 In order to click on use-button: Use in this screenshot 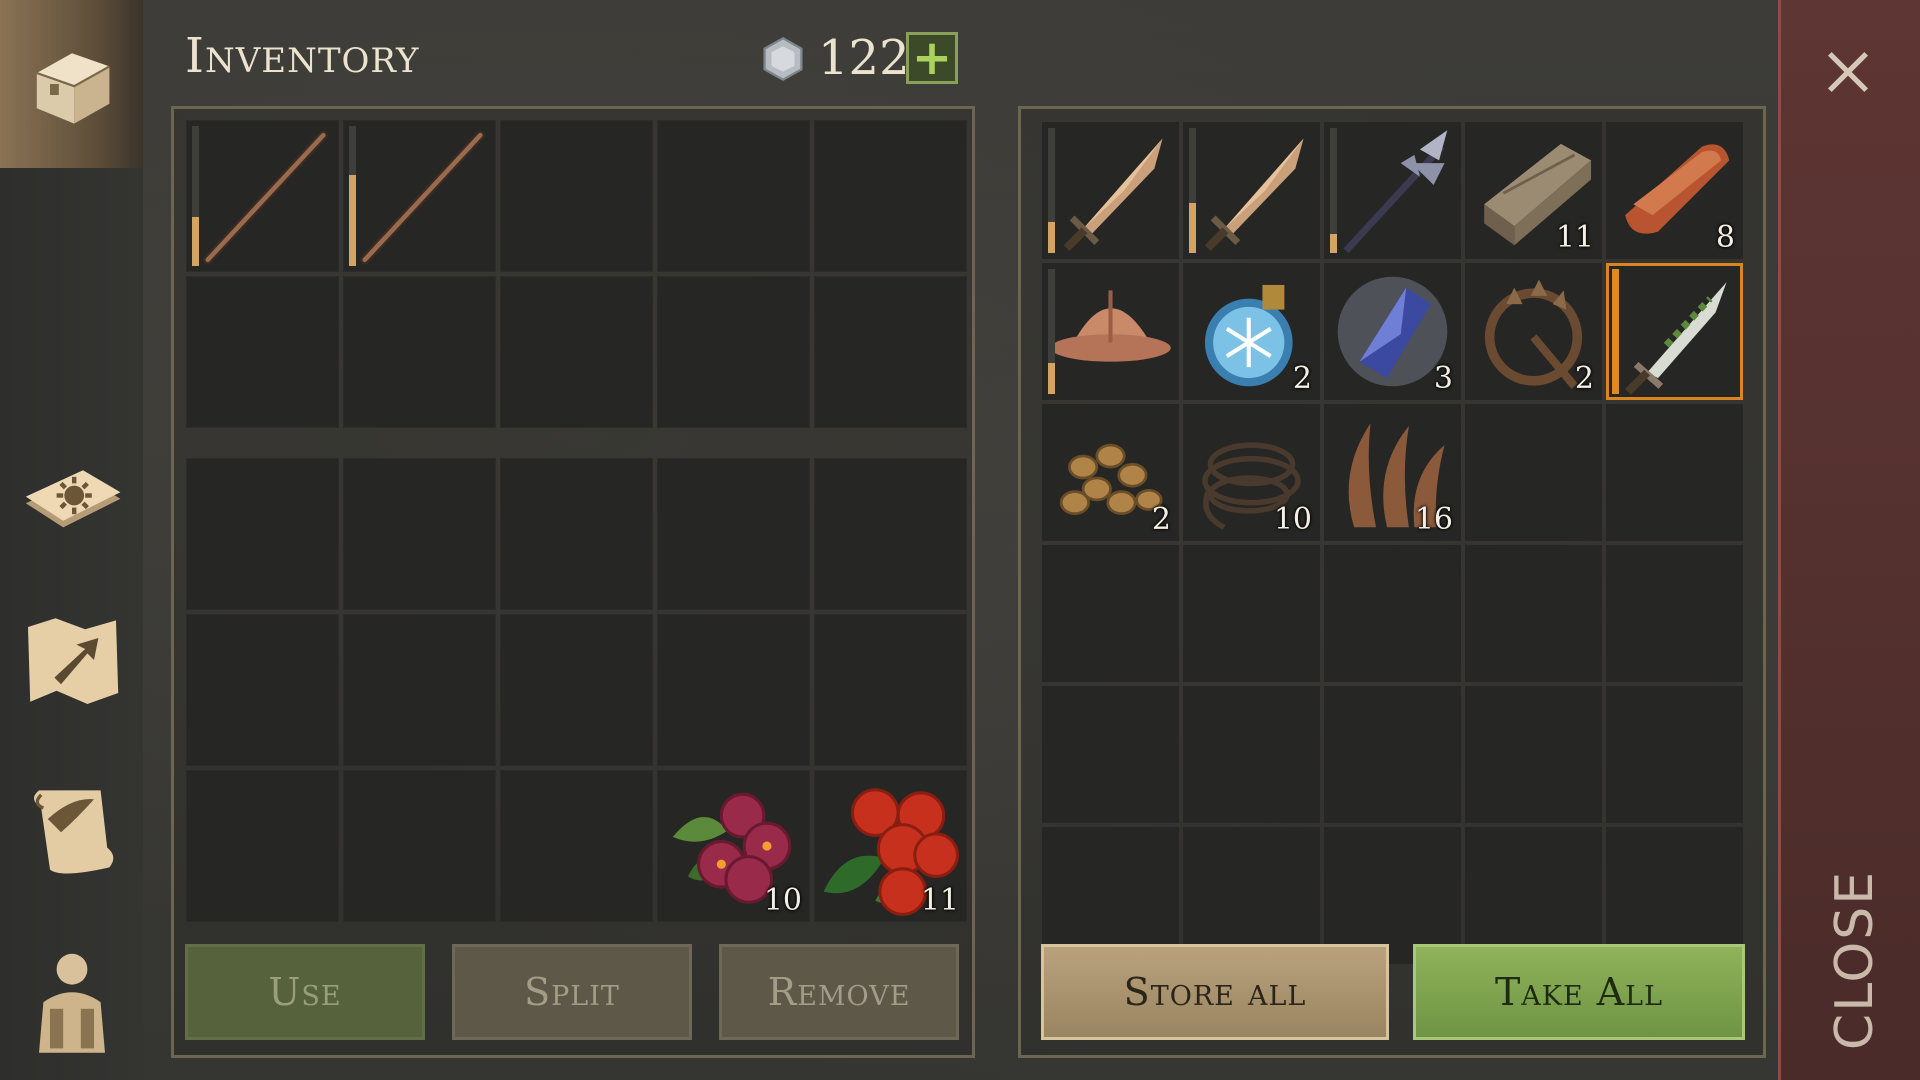, I will do `click(305, 992)`.